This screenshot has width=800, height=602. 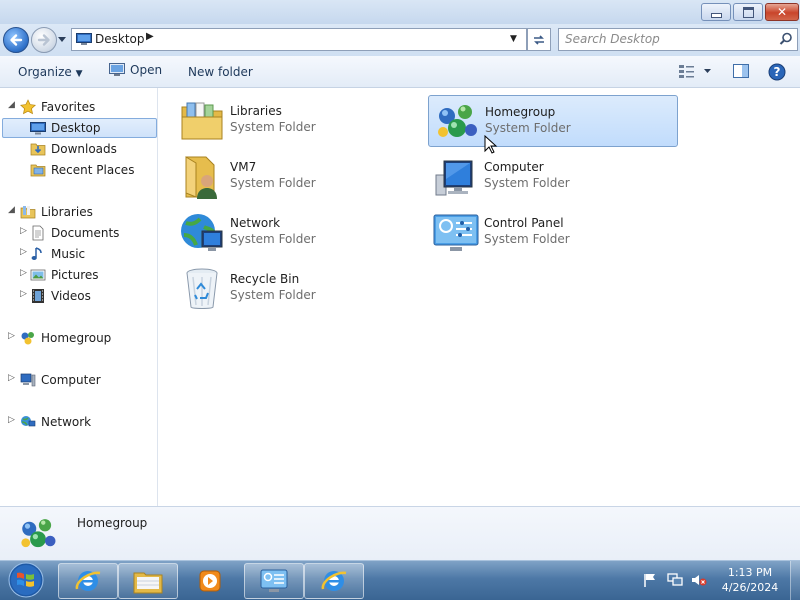 I want to click on maximize-icon, so click(x=748, y=12).